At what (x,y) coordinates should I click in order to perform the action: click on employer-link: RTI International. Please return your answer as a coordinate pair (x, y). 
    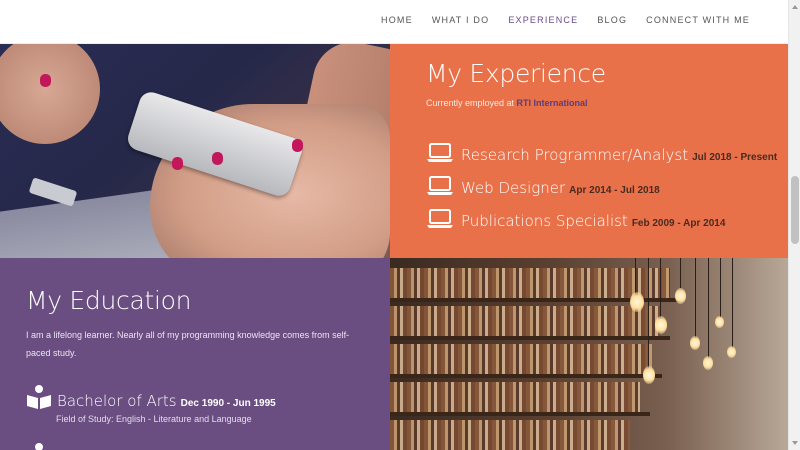
    Looking at the image, I should click on (552, 103).